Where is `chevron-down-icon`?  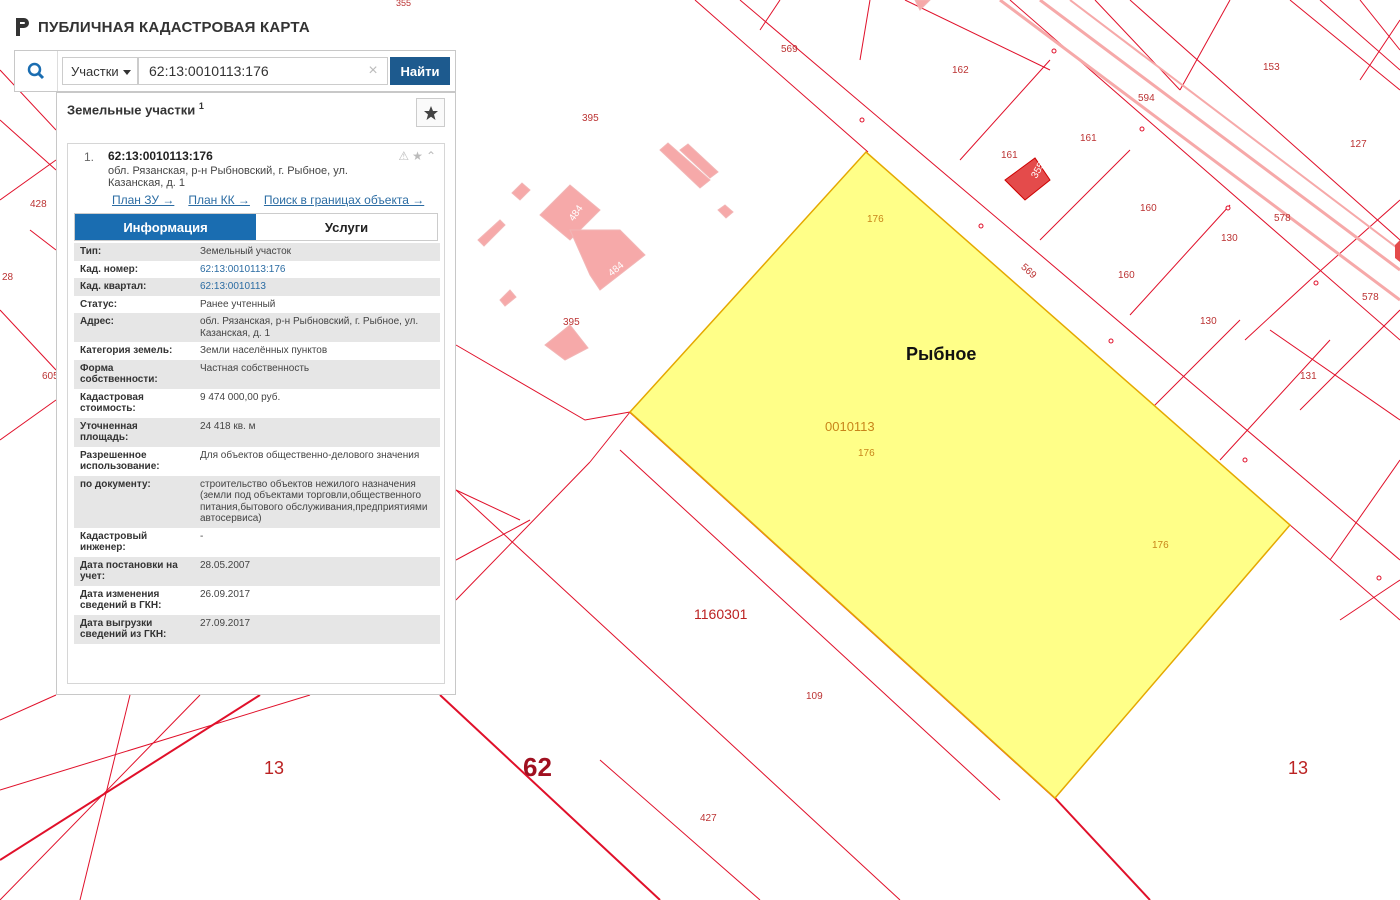
chevron-down-icon is located at coordinates (127, 72).